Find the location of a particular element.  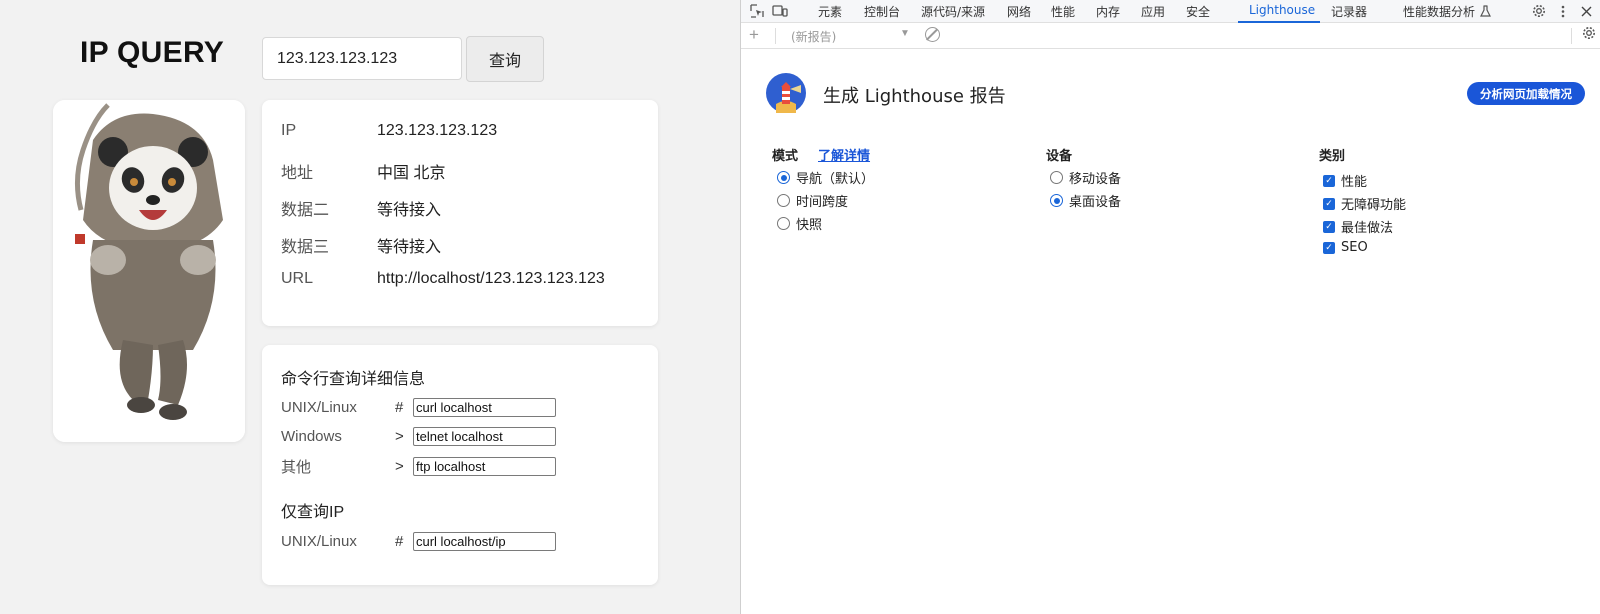

option-label: 最佳做法 is located at coordinates (1367, 228).